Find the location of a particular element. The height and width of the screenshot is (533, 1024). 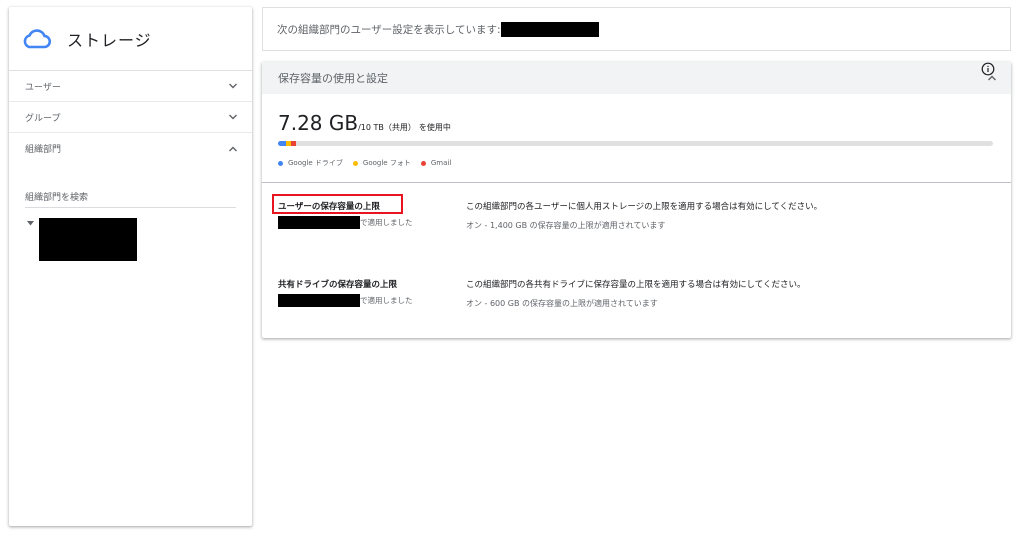

setting-description: この組織部門の各共有ドライブに保存容量の上限を適用する場合は有効にしてください。 is located at coordinates (636, 285).